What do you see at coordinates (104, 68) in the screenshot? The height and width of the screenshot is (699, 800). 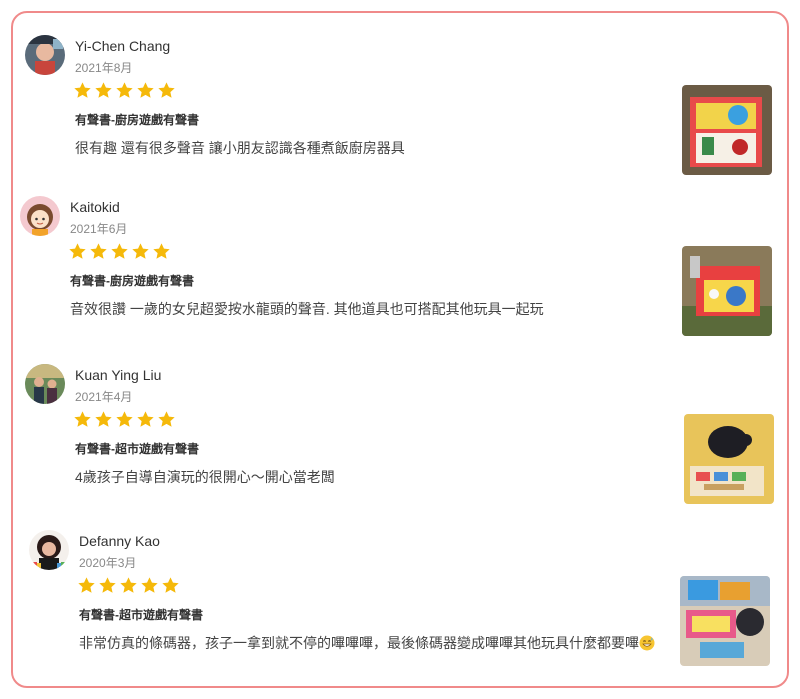 I see `review-date: 2021年8月` at bounding box center [104, 68].